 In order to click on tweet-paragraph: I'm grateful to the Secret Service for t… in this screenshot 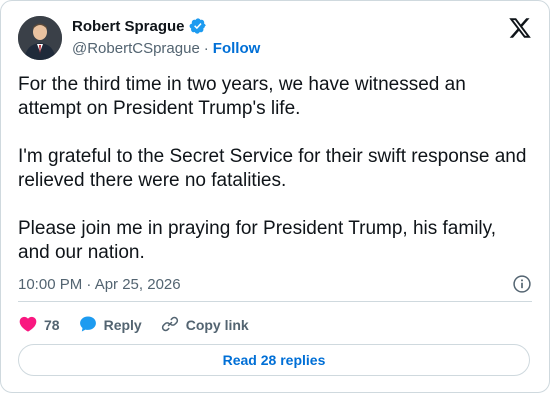, I will do `click(272, 168)`.